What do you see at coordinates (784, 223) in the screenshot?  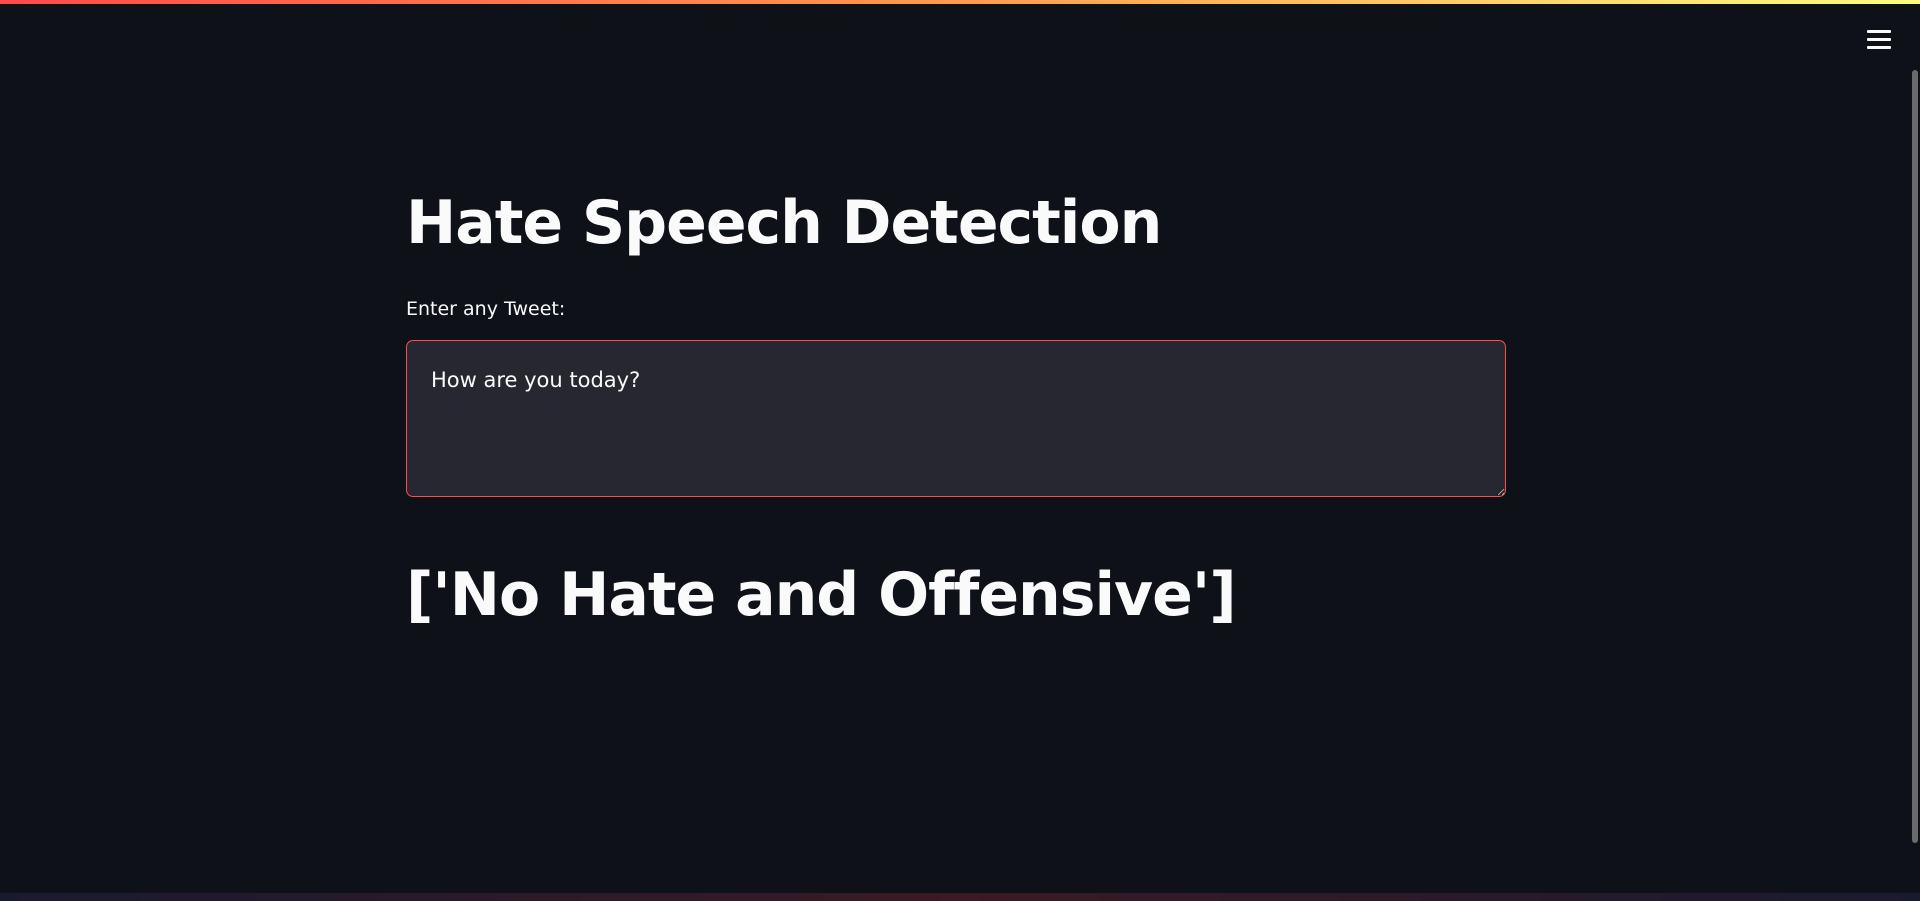 I see `page-title: Hate Speech Detection` at bounding box center [784, 223].